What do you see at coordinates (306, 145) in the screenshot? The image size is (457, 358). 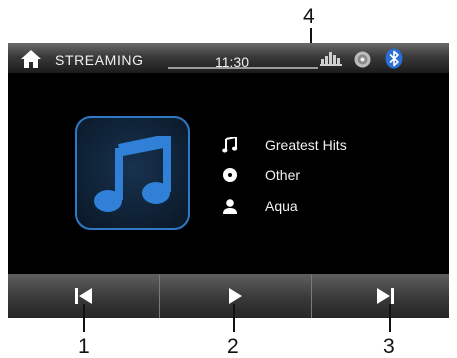 I see `track-title: Greatest Hits` at bounding box center [306, 145].